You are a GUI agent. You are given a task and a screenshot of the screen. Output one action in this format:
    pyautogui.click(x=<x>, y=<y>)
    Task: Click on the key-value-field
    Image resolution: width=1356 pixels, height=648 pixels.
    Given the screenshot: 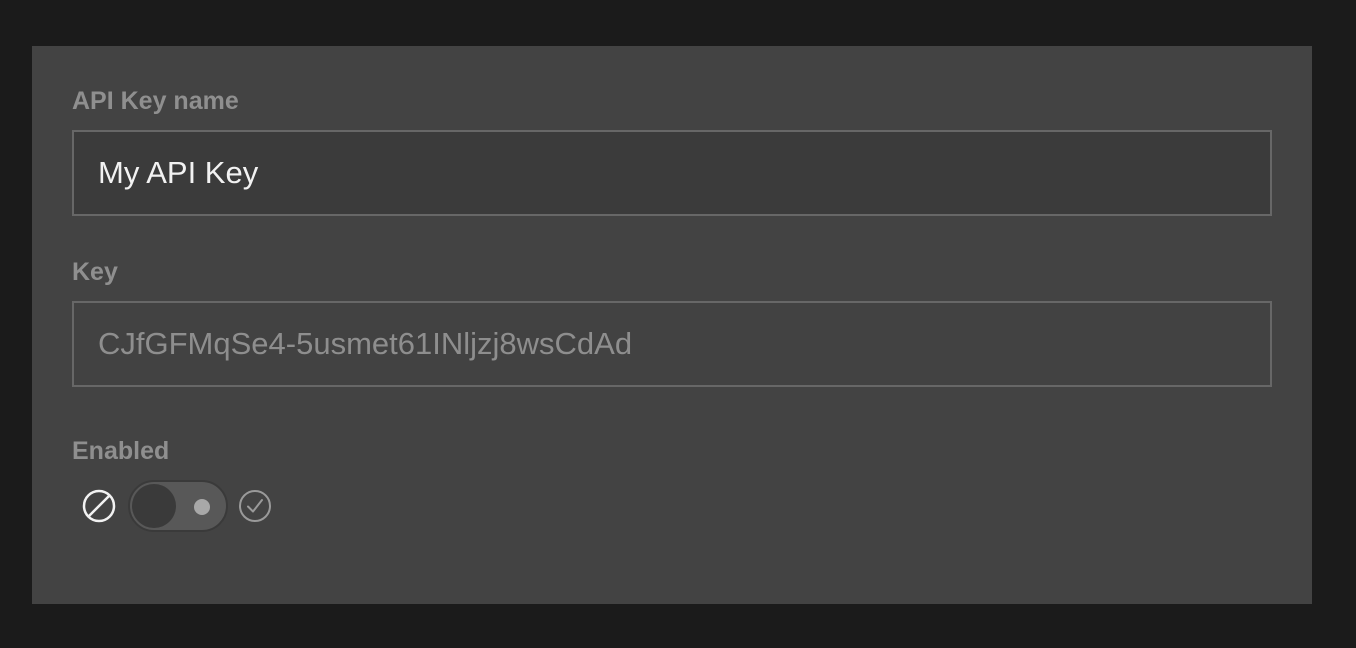 What is the action you would take?
    pyautogui.click(x=672, y=344)
    